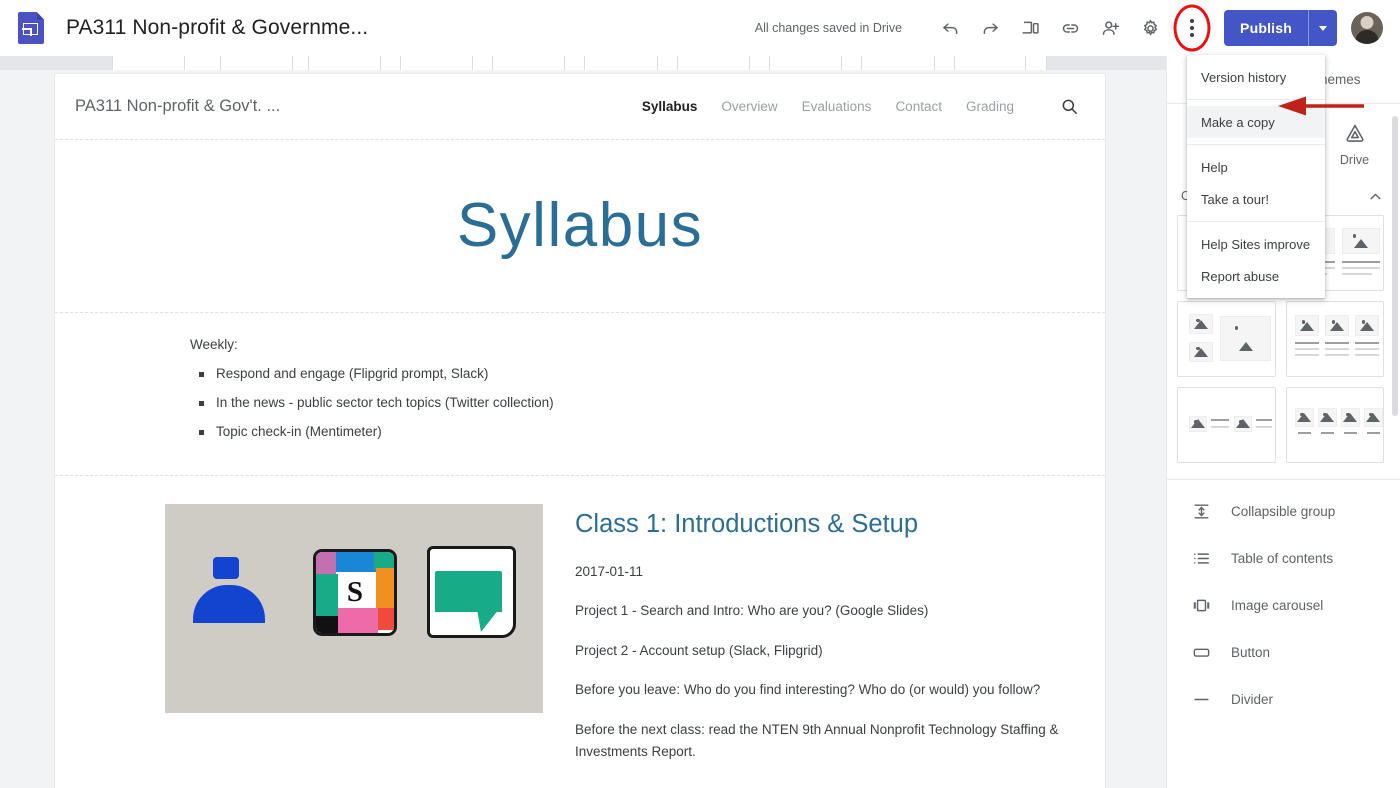 This screenshot has width=1400, height=788. What do you see at coordinates (1110, 28) in the screenshot?
I see `add-people-icon` at bounding box center [1110, 28].